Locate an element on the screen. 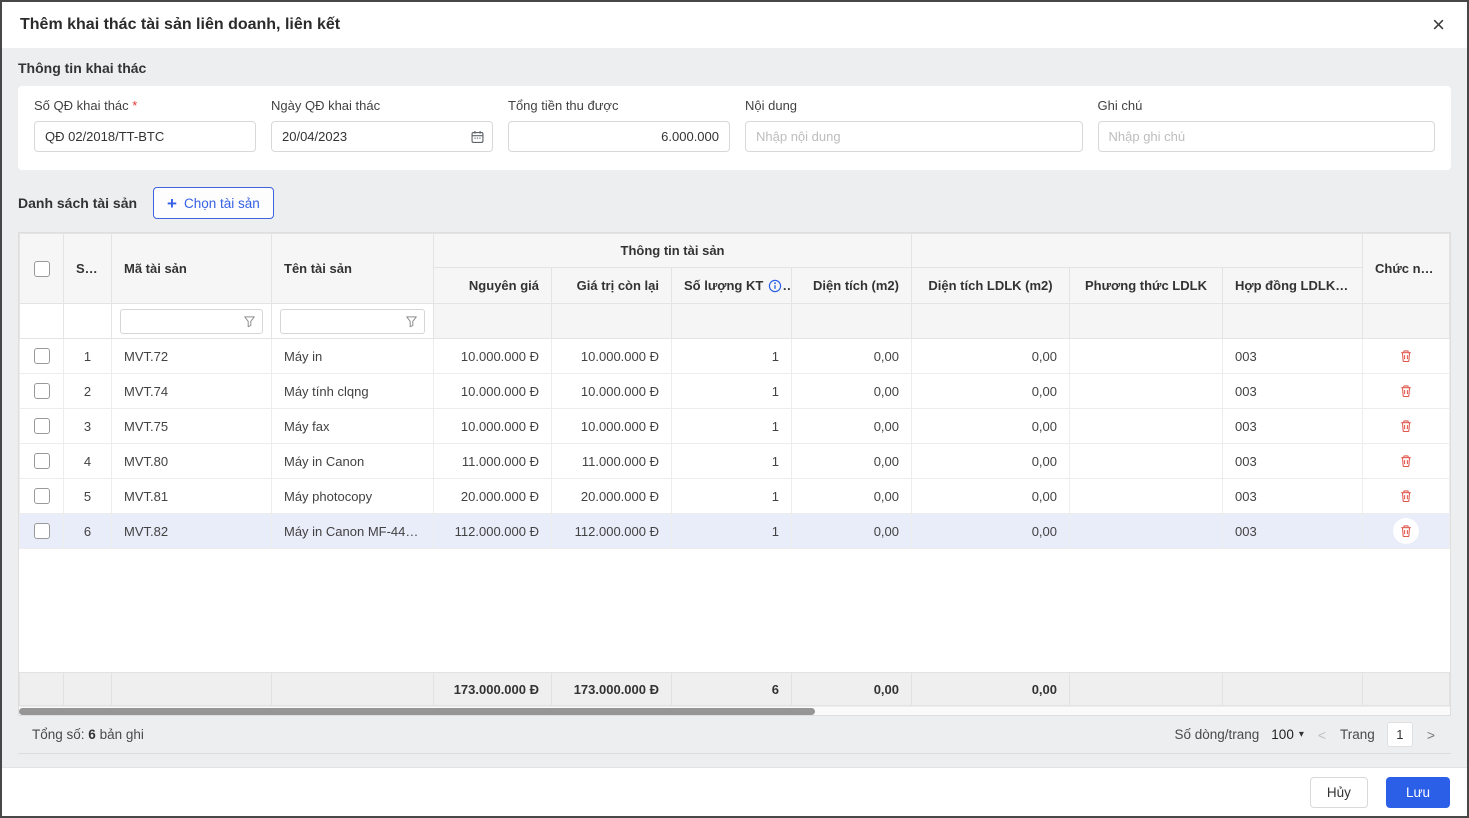 The image size is (1469, 818). chevron-left-icon: < is located at coordinates (1322, 735).